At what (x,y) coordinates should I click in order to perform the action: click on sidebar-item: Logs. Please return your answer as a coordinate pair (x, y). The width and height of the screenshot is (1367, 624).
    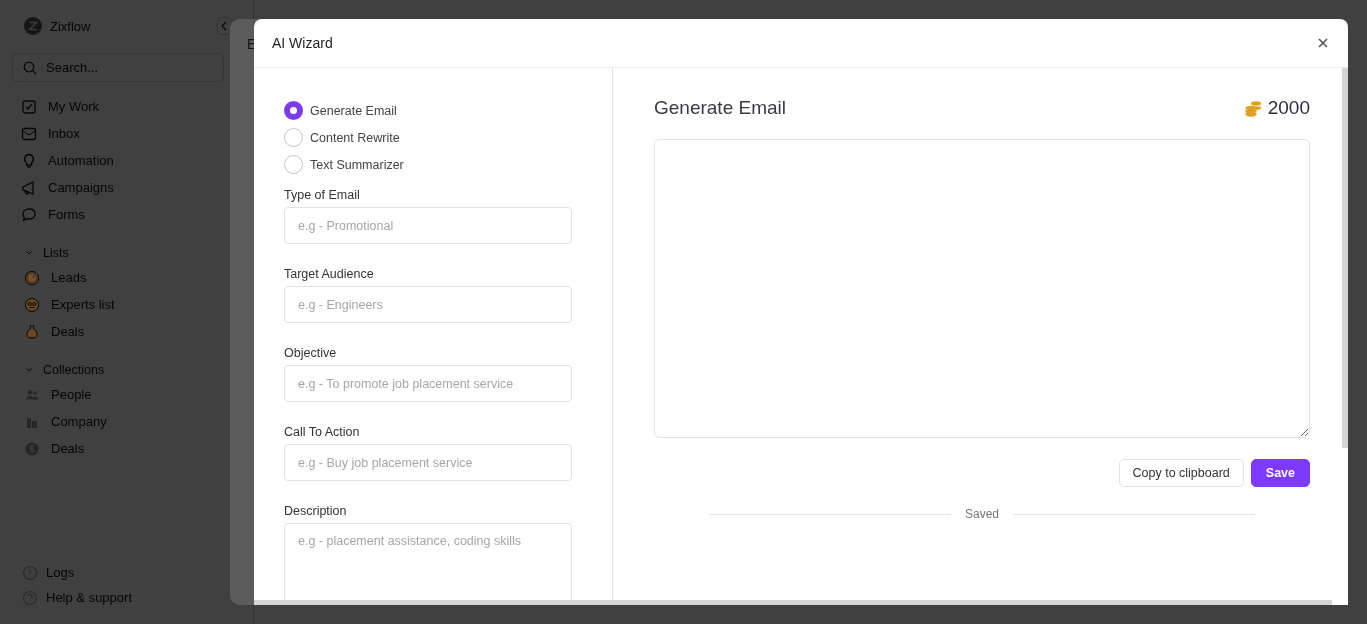
    Looking at the image, I should click on (47, 572).